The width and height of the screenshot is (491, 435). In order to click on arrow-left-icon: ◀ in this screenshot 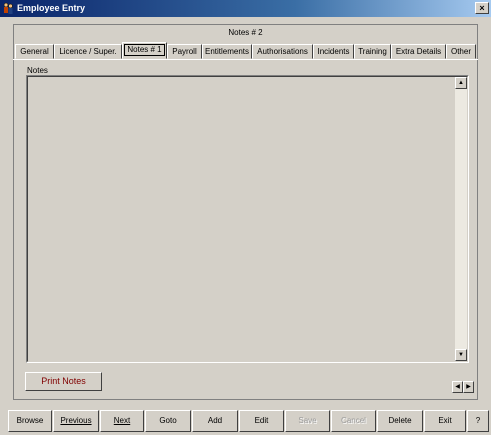, I will do `click(457, 387)`.